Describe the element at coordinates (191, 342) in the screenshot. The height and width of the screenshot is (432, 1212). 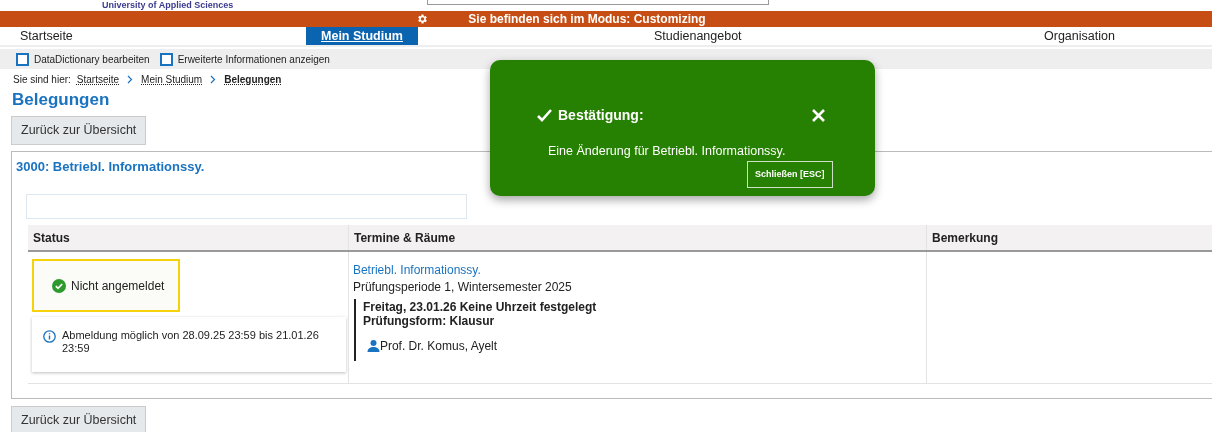
I see `info-text: Abmeldung möglich von 28.09.25 23:59 bis 21.01.26 23:59` at that location.